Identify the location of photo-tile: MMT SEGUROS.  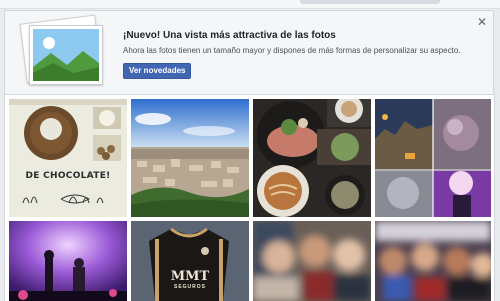
(190, 261).